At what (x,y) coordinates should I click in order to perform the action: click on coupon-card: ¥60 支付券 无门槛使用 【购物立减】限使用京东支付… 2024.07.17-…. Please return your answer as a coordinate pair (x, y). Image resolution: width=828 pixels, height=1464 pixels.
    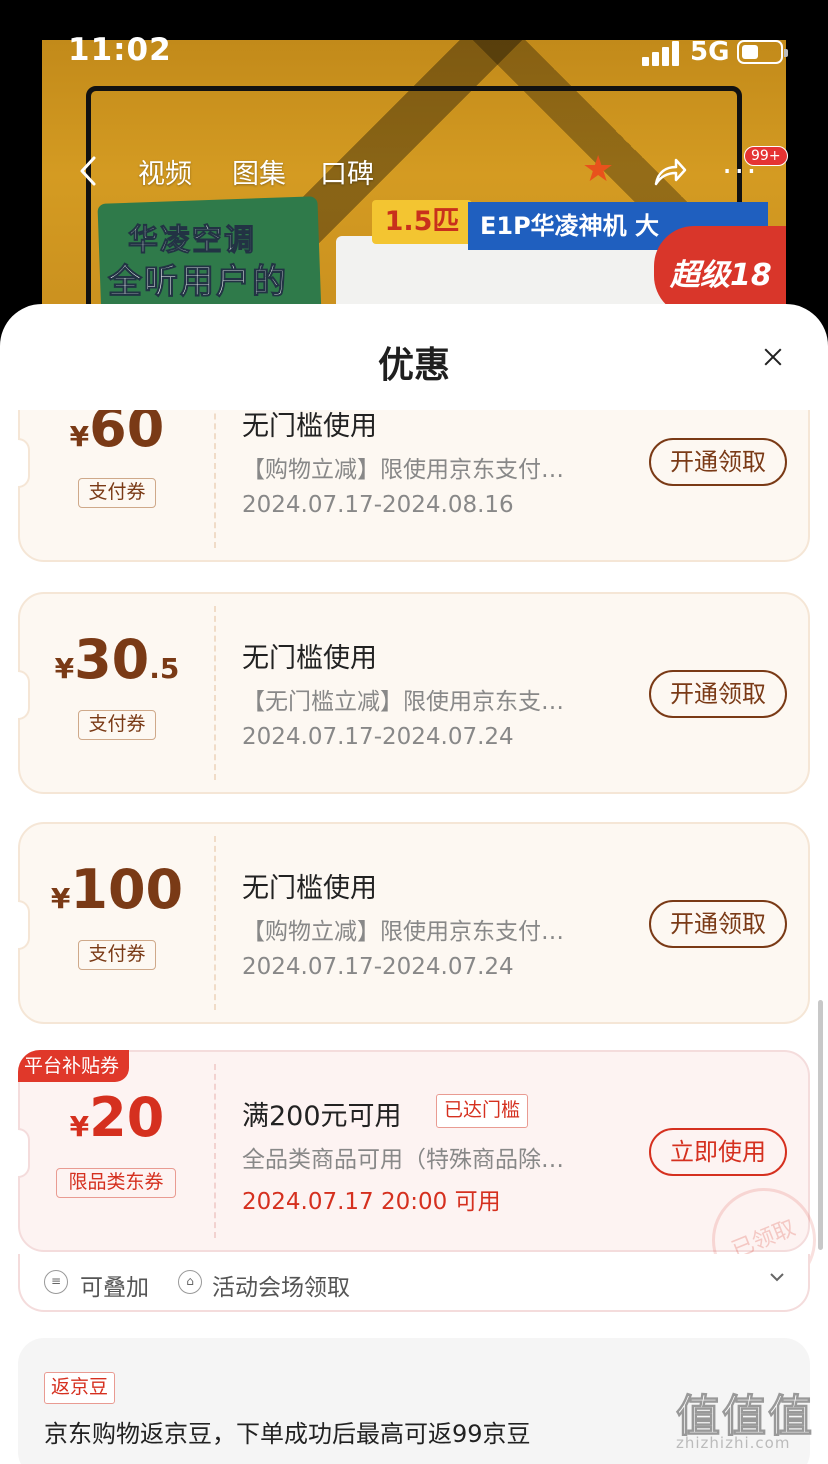
    Looking at the image, I should click on (414, 486).